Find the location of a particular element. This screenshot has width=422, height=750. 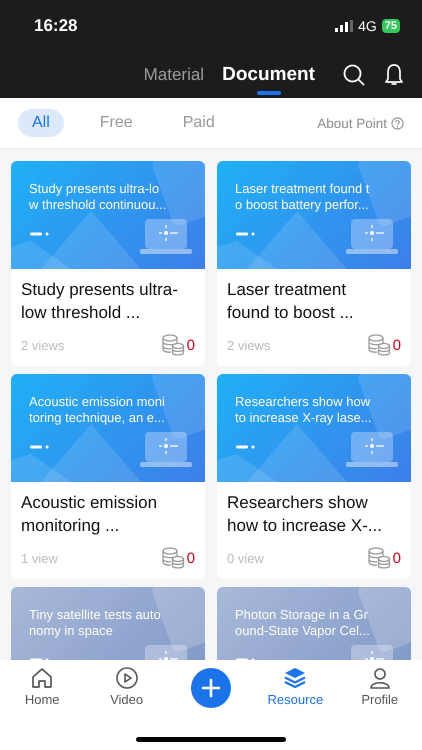

document-card: Acoustic emission moni toring technique, an e... Acoustic emission monitoring ... 1 view 0 is located at coordinates (108, 476).